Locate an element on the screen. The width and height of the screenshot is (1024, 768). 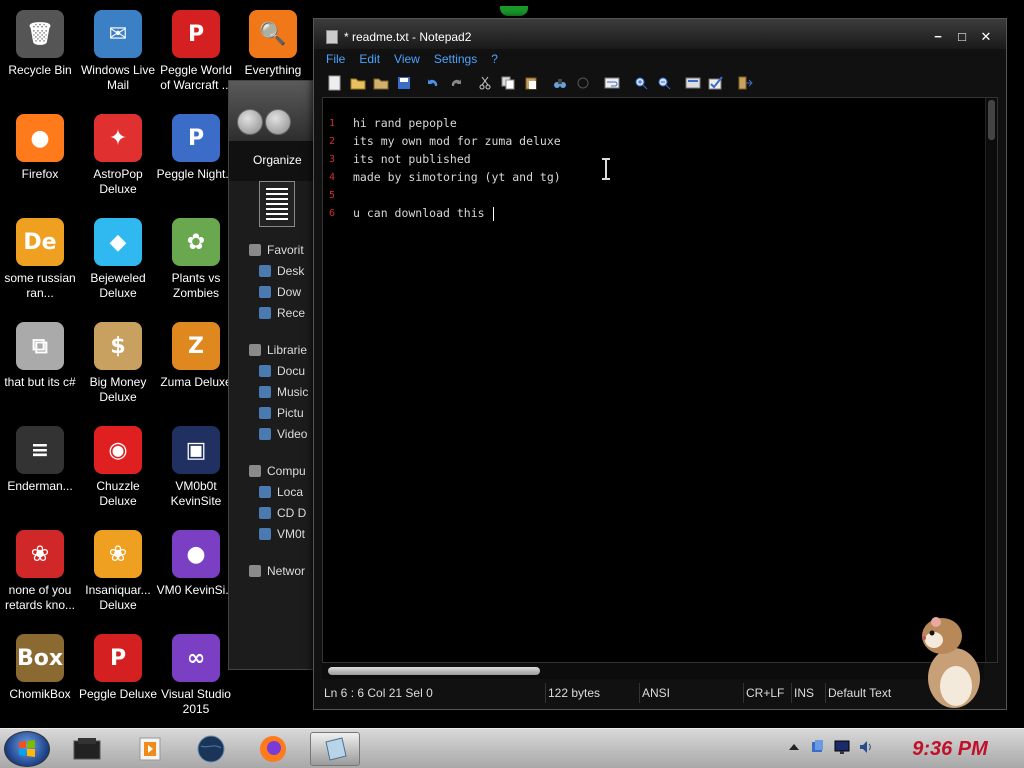
menu-file: File is located at coordinates (335, 59).